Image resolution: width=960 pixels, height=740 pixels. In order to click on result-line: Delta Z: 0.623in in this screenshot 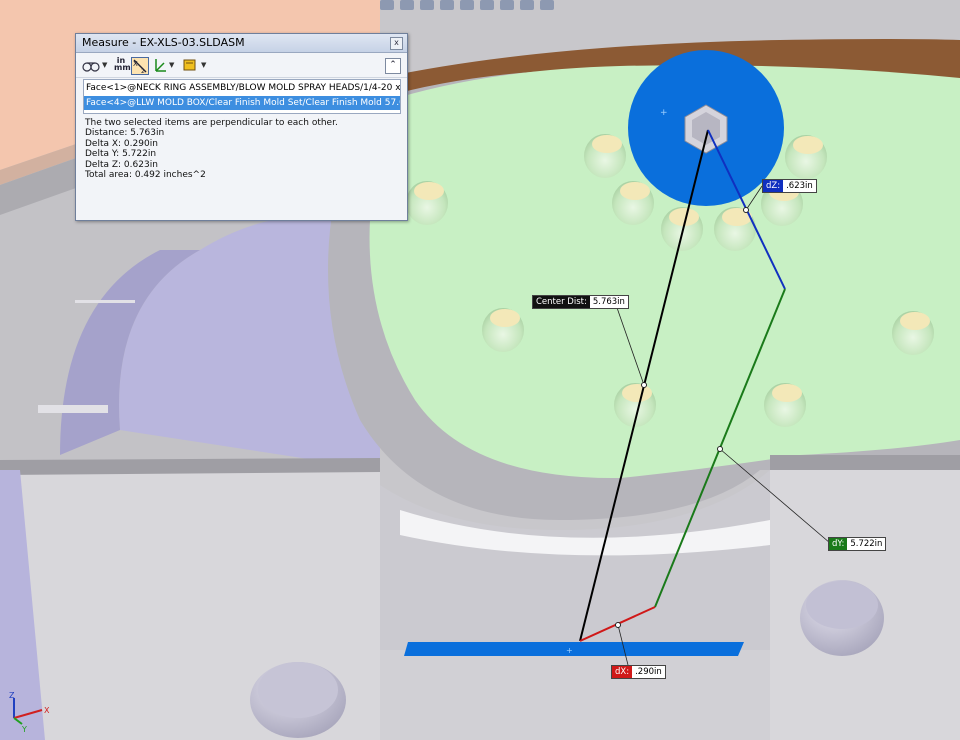, I will do `click(121, 164)`.